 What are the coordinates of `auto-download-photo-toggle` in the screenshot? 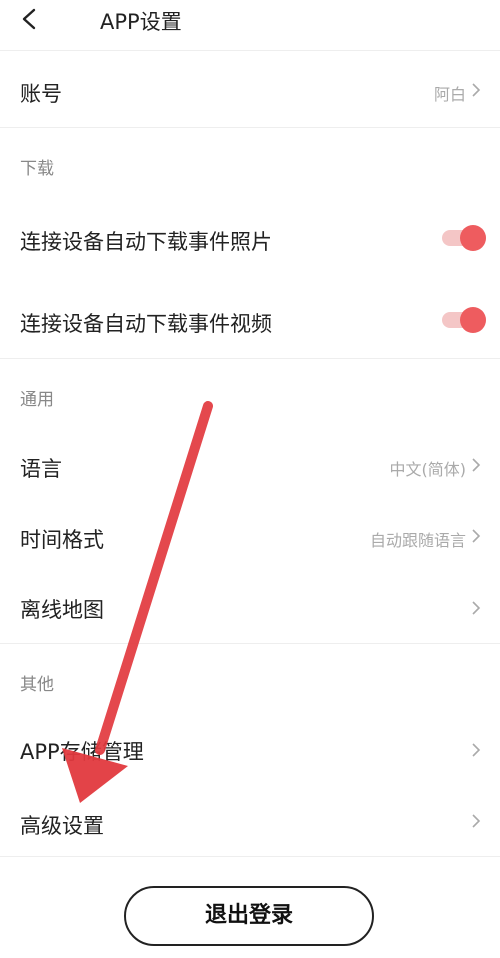 It's located at (464, 238).